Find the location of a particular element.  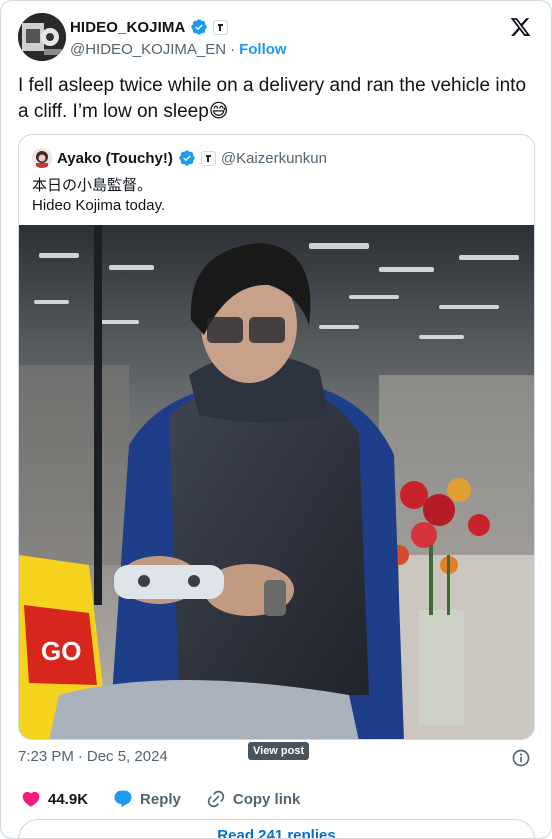

quoted-tweet-text: 本日の小島監督。 Hideo Kojima today. is located at coordinates (98, 196).